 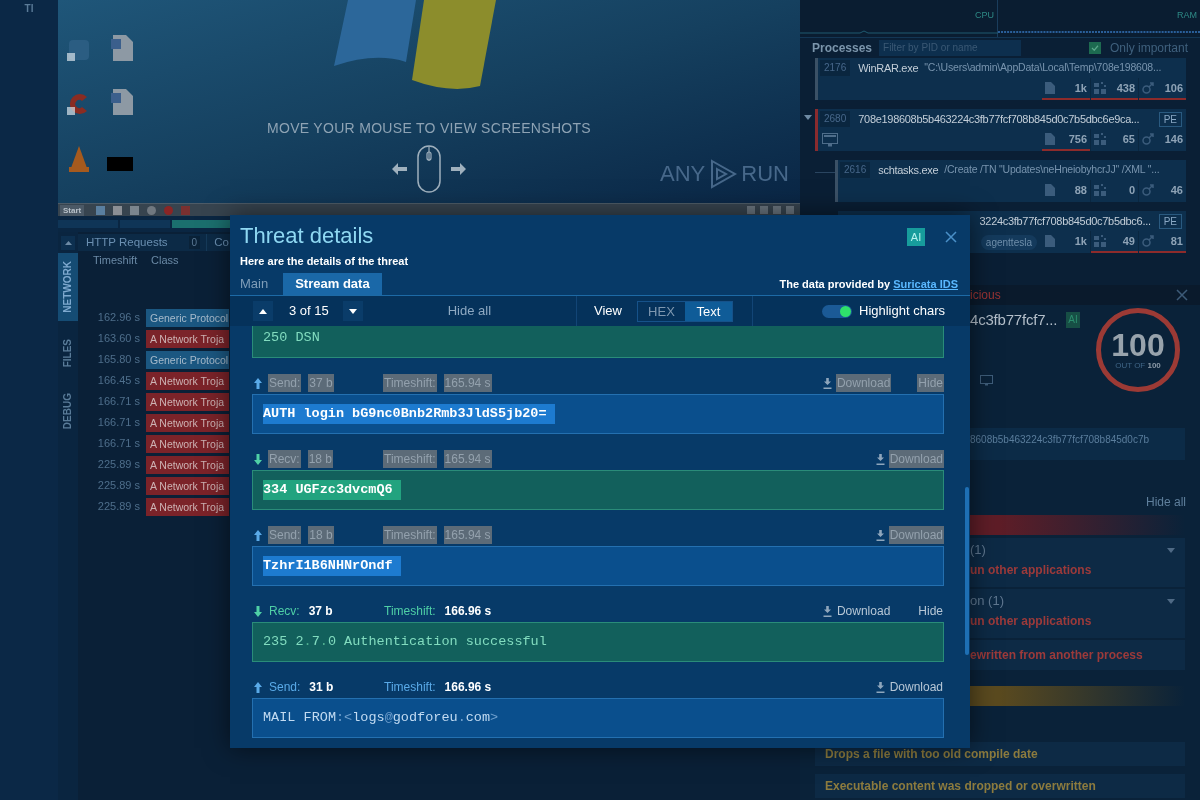 What do you see at coordinates (68, 287) in the screenshot?
I see `side-tab: NETWORK` at bounding box center [68, 287].